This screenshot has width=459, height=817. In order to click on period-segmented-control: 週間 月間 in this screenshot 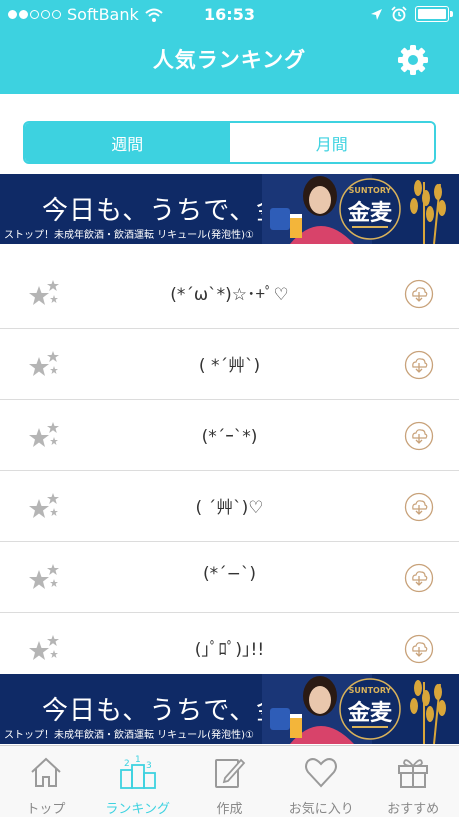, I will do `click(229, 142)`.